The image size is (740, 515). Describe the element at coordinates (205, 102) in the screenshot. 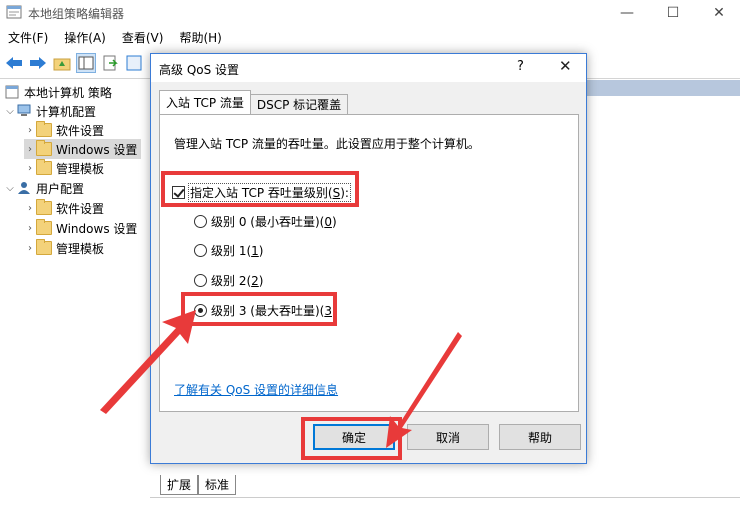

I see `tab-inbound-tcp: 入站 TCP 流量` at that location.